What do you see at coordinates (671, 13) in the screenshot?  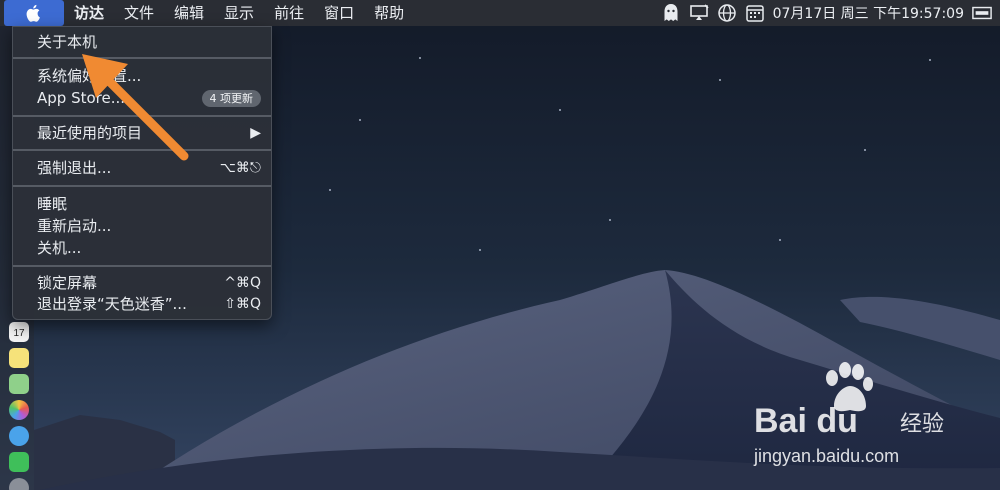 I see `ghost-icon` at bounding box center [671, 13].